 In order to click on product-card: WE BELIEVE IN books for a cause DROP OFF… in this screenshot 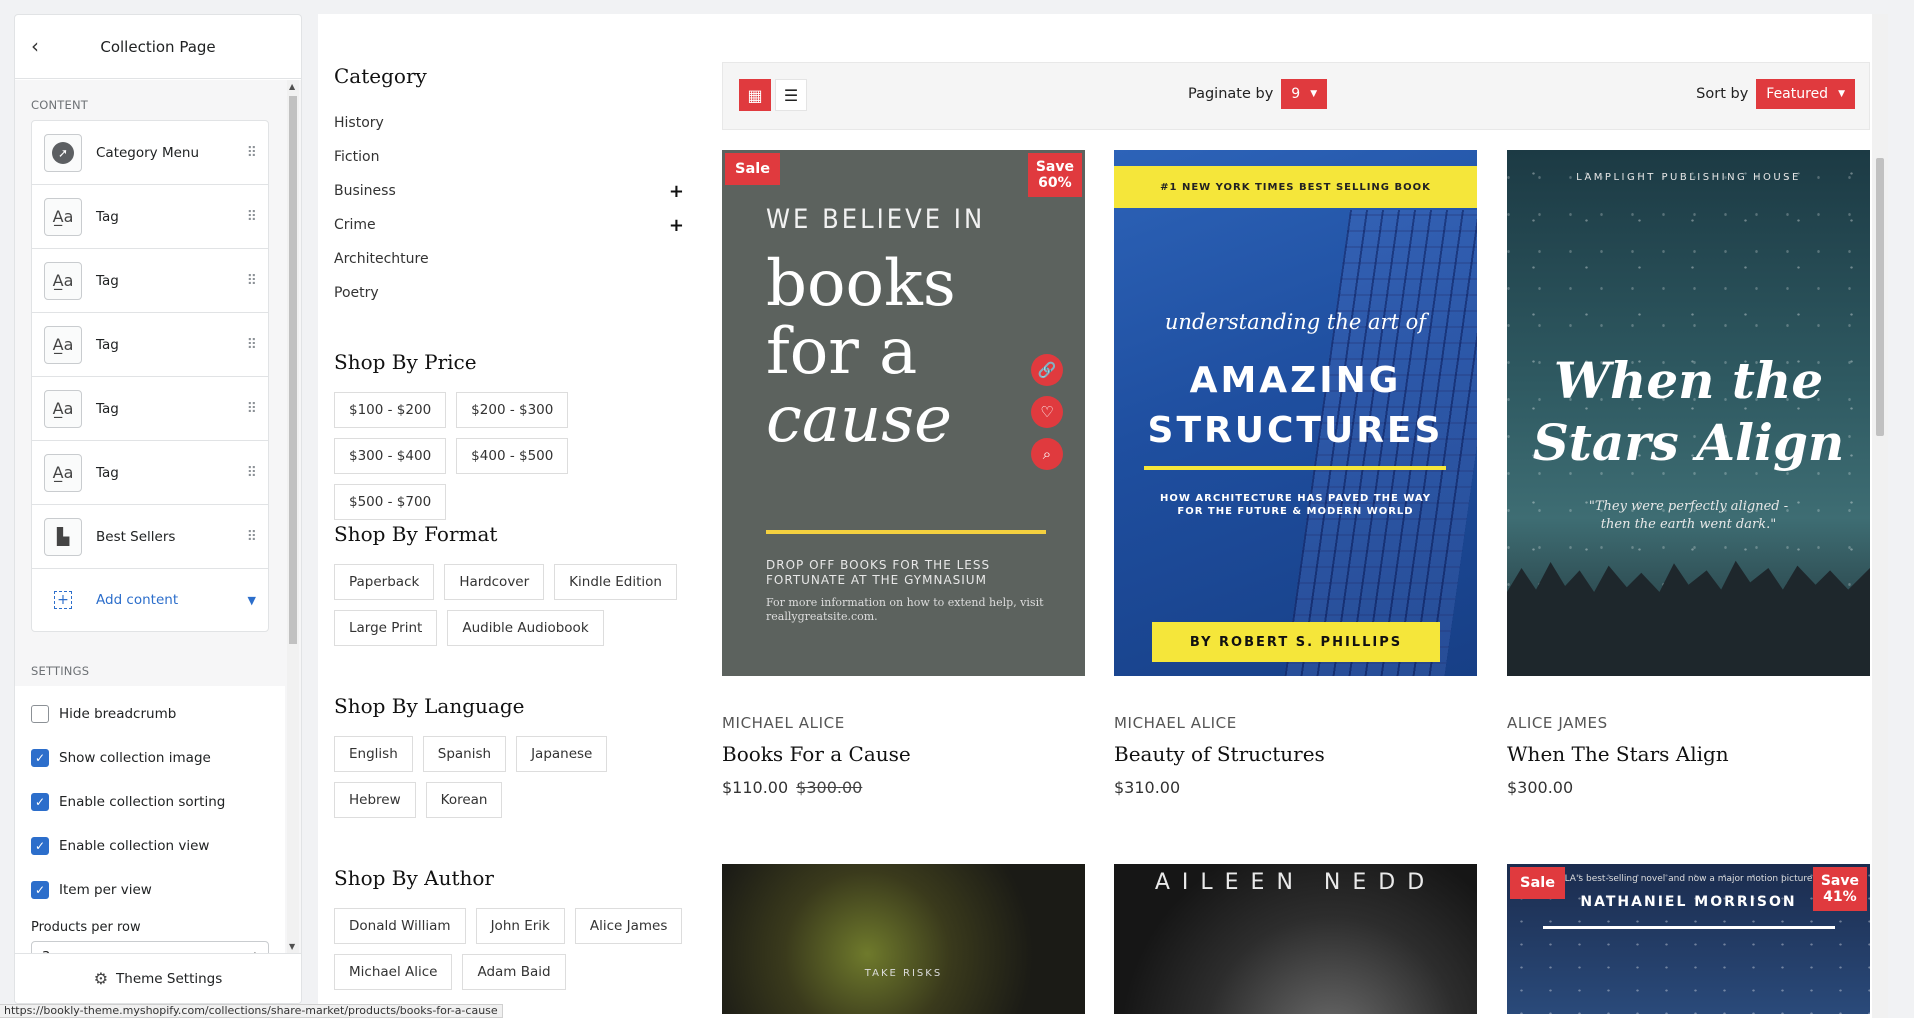, I will do `click(903, 473)`.